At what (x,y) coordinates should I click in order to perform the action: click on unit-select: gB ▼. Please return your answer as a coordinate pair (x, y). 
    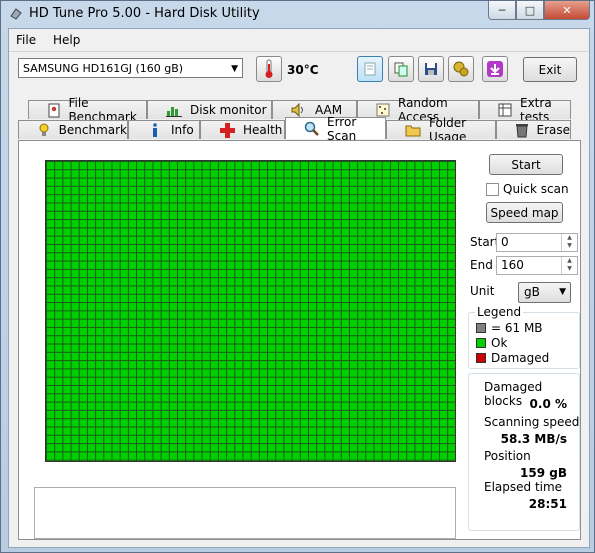
    Looking at the image, I should click on (544, 292).